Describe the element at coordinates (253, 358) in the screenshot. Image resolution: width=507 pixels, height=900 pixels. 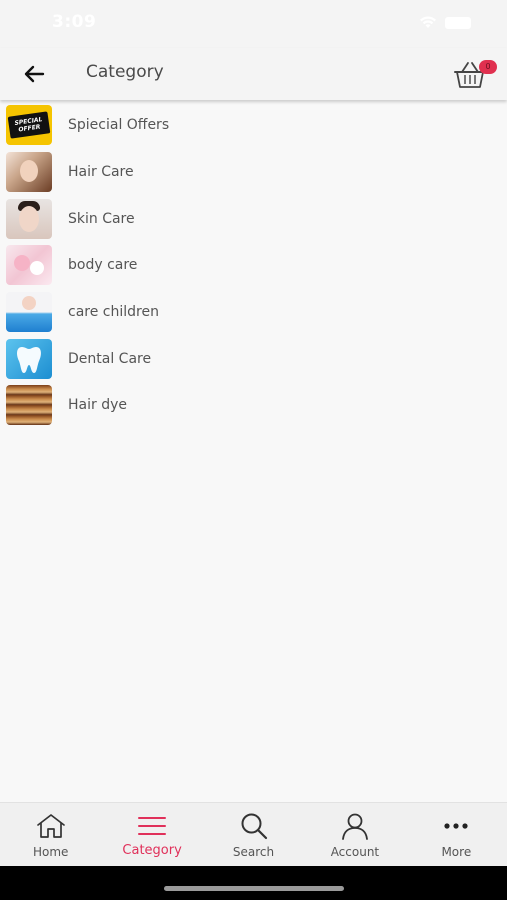
I see `category-item-dental-care: Dental Care` at that location.